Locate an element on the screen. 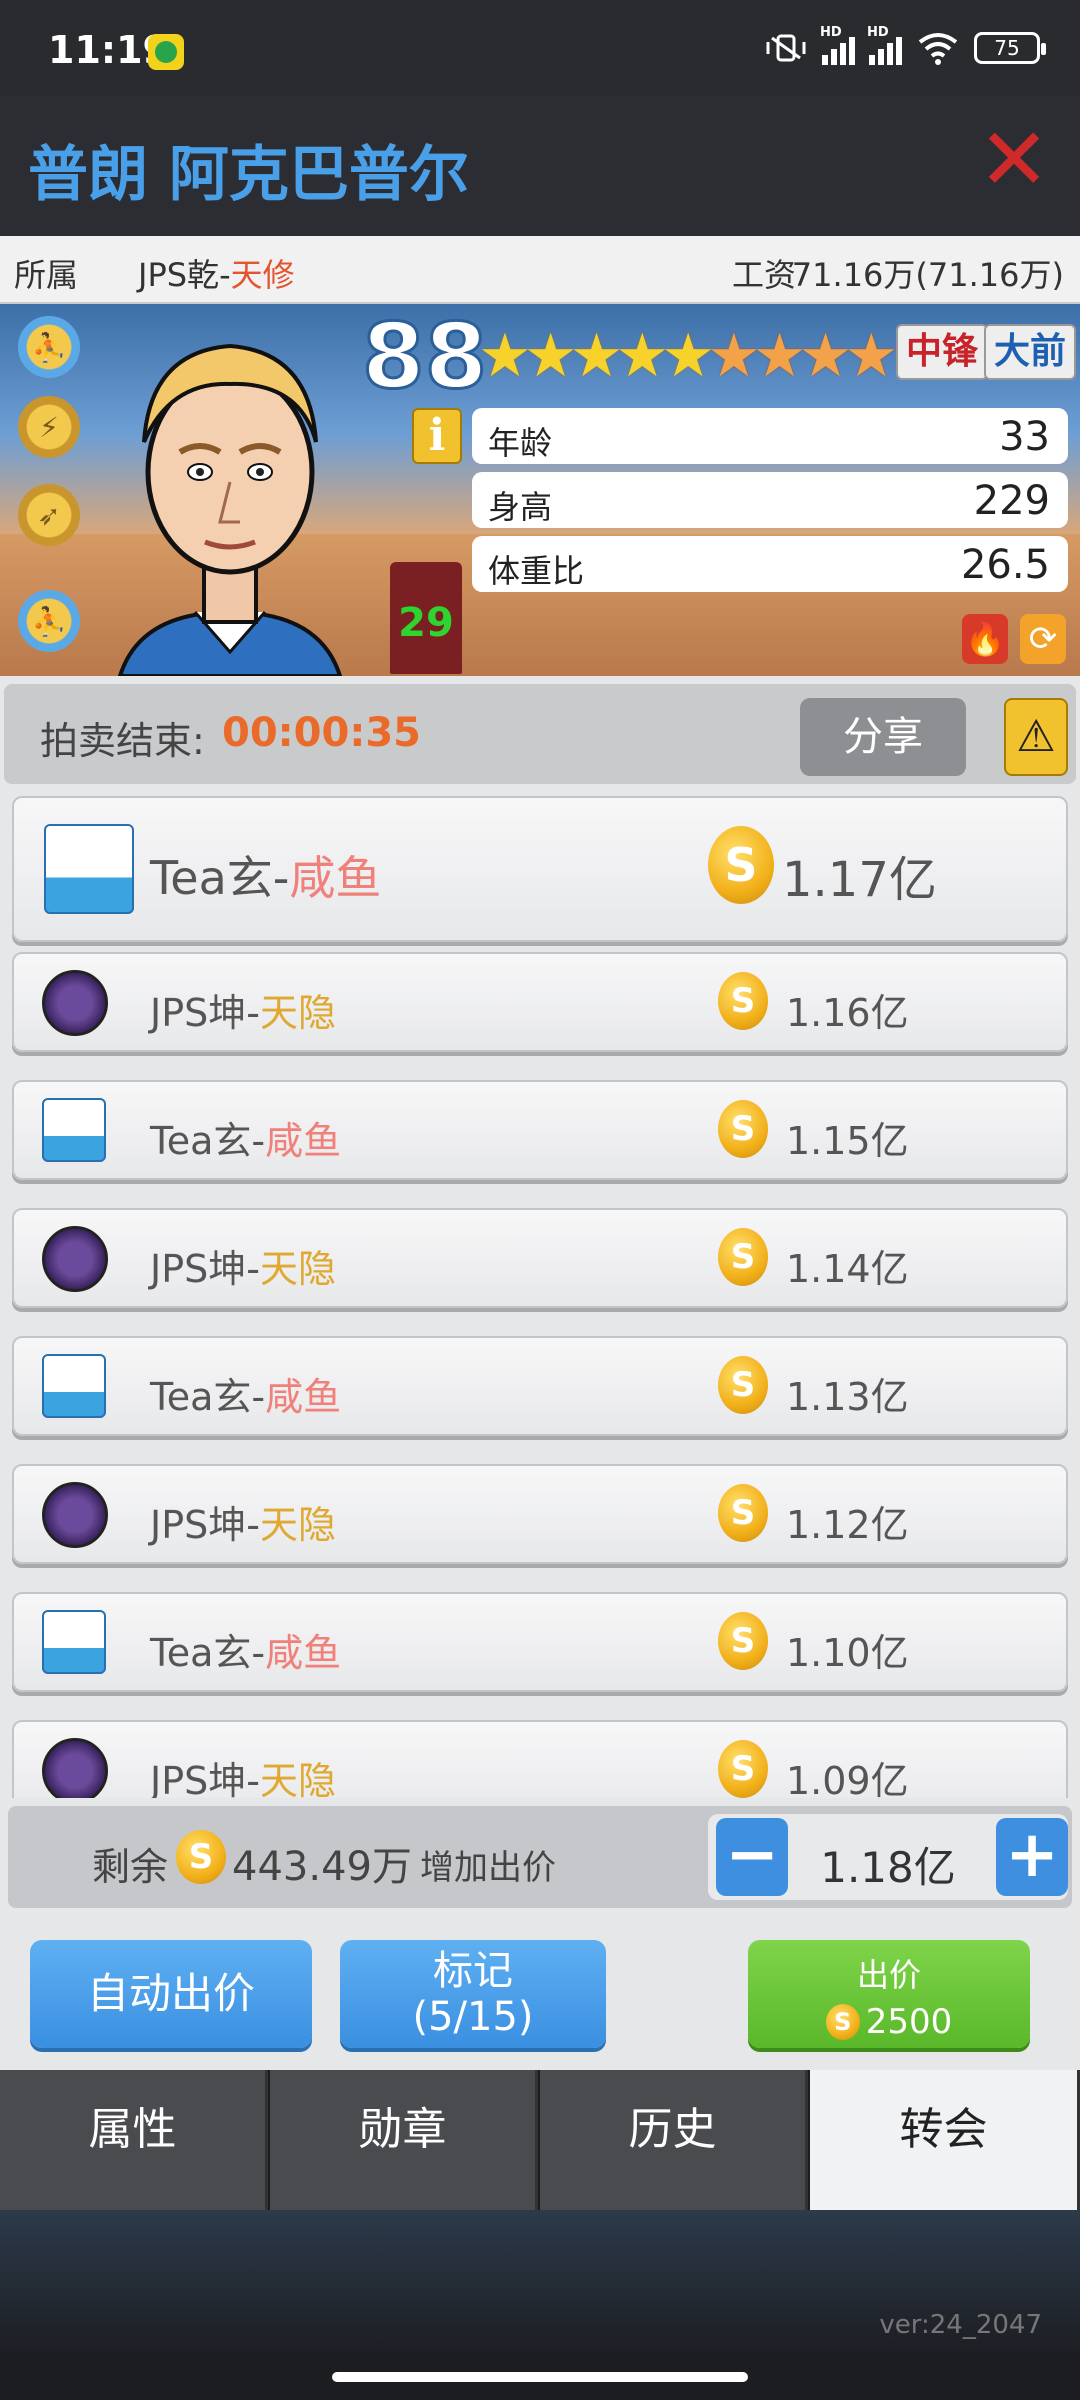 The height and width of the screenshot is (2400, 1080). increase-bid-button: + is located at coordinates (1032, 1857).